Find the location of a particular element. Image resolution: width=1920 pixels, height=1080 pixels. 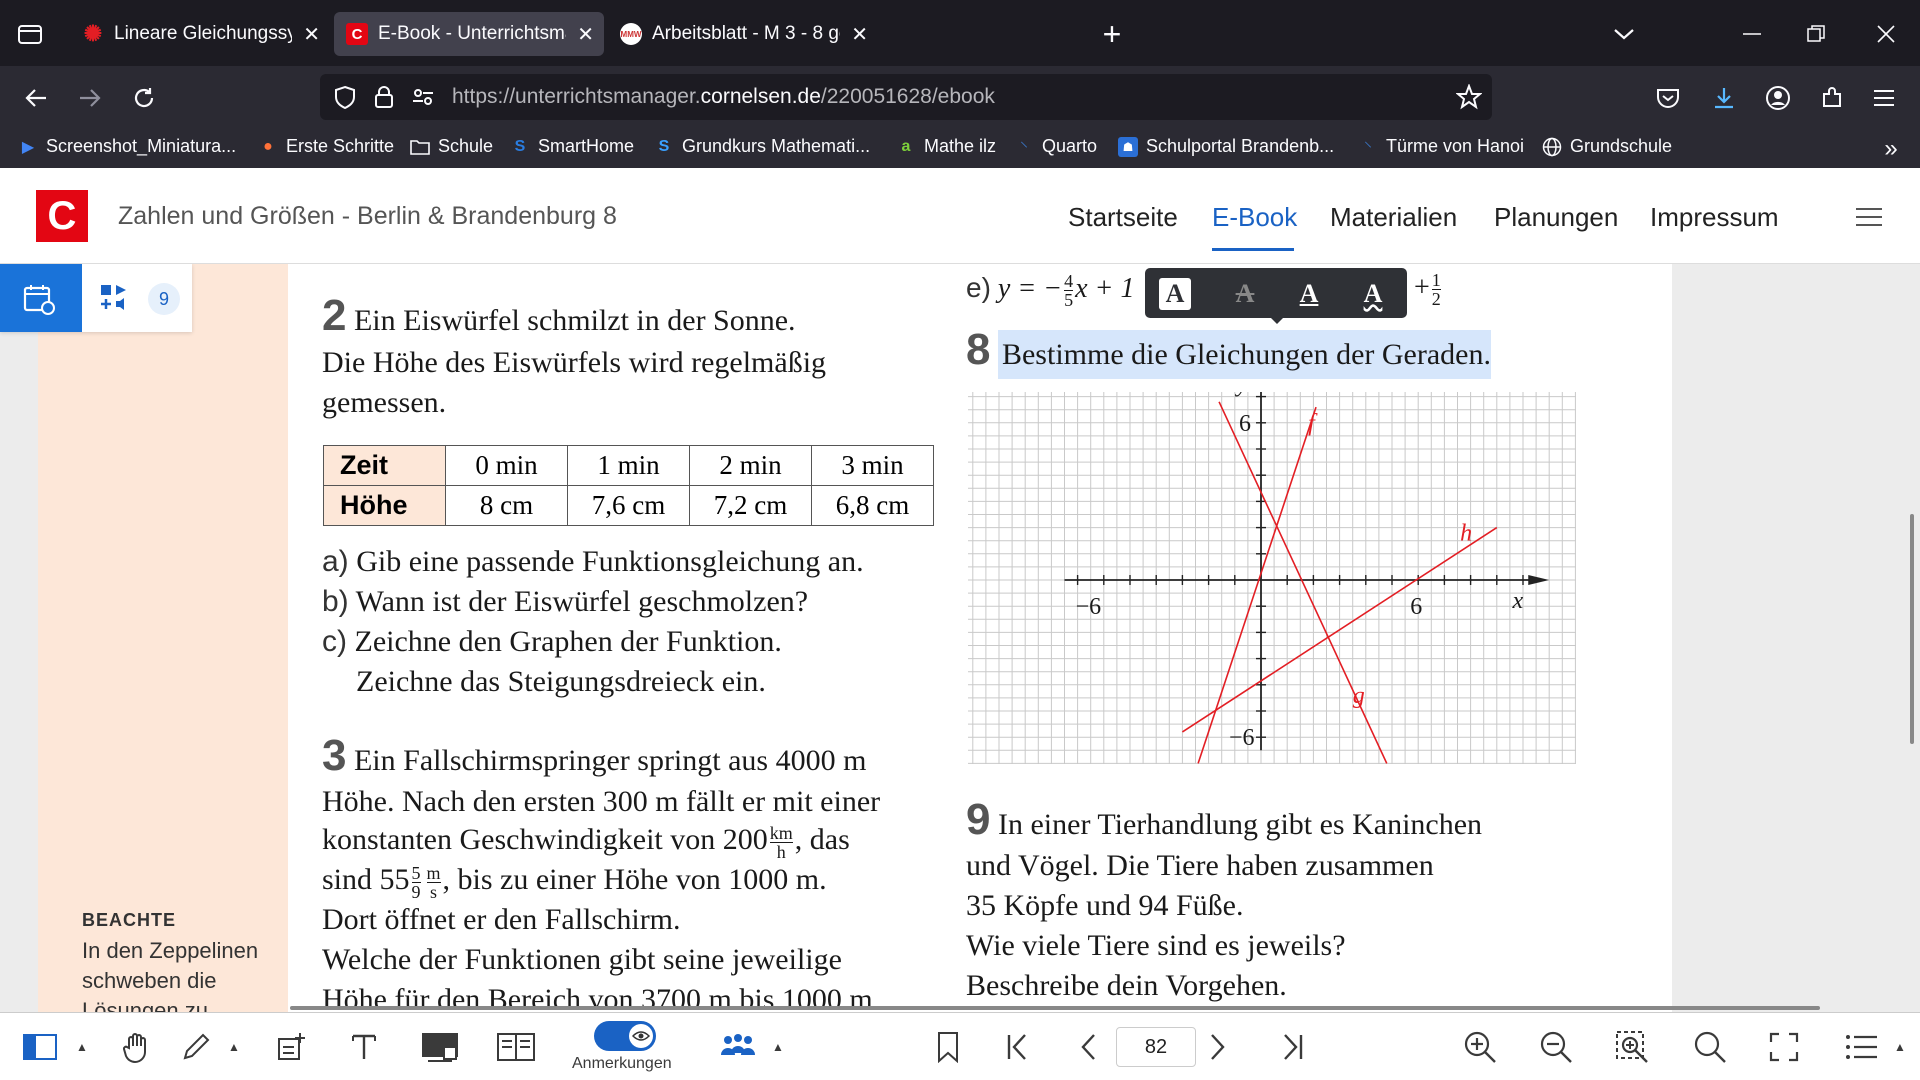

new-tab-icon: + is located at coordinates (1112, 34).